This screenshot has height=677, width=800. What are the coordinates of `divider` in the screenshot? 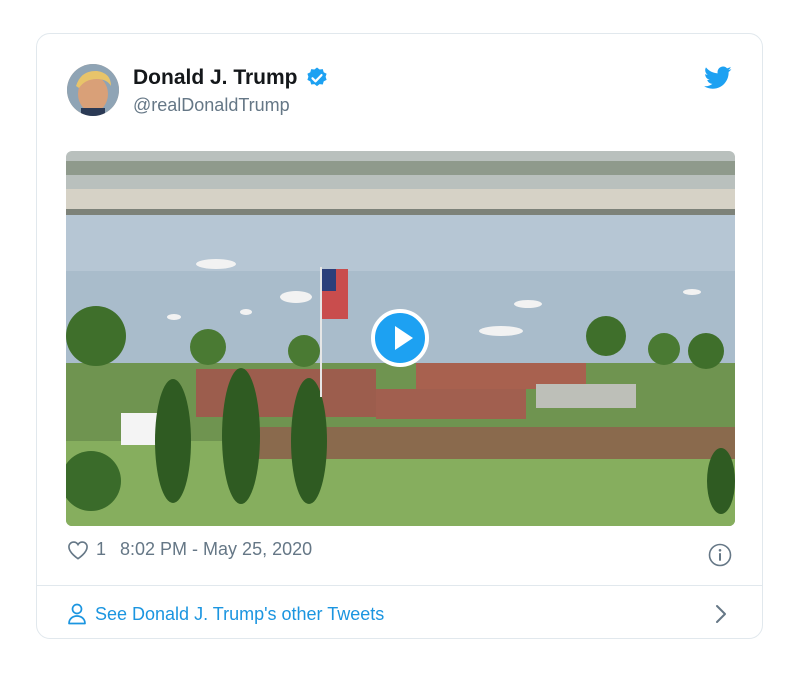 It's located at (399, 585).